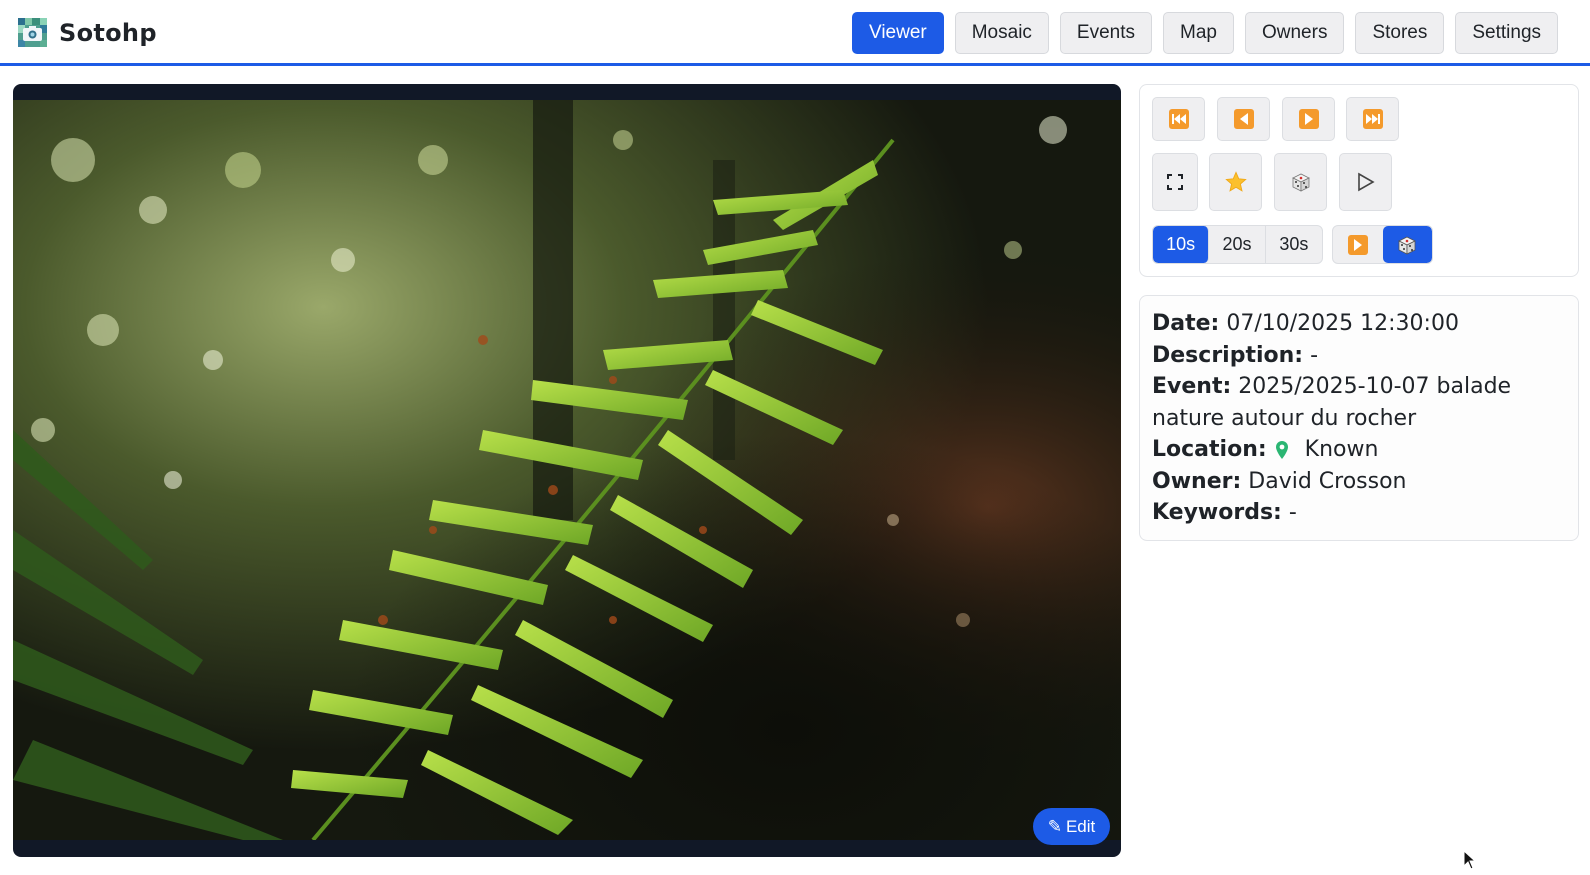 Image resolution: width=1590 pixels, height=875 pixels. I want to click on description-value: -, so click(1314, 355).